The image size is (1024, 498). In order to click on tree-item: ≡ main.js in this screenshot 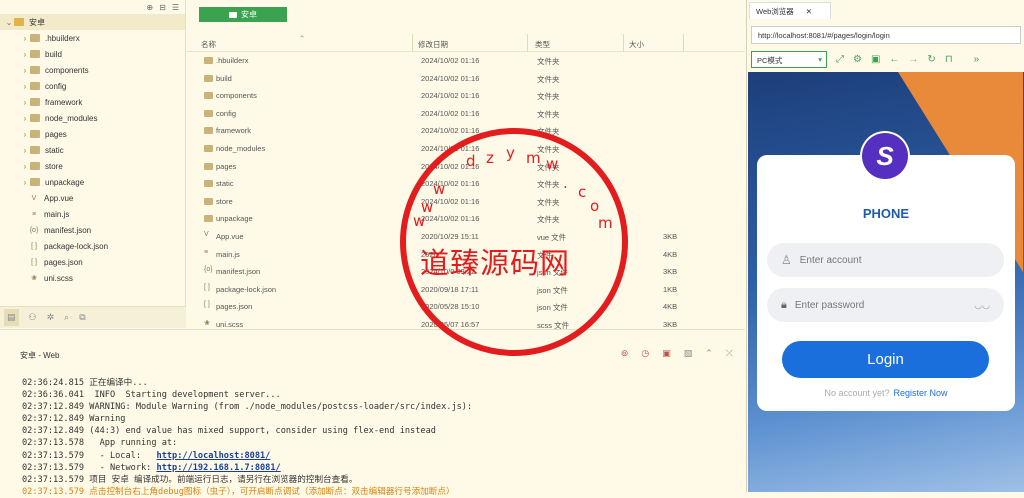, I will do `click(92, 214)`.